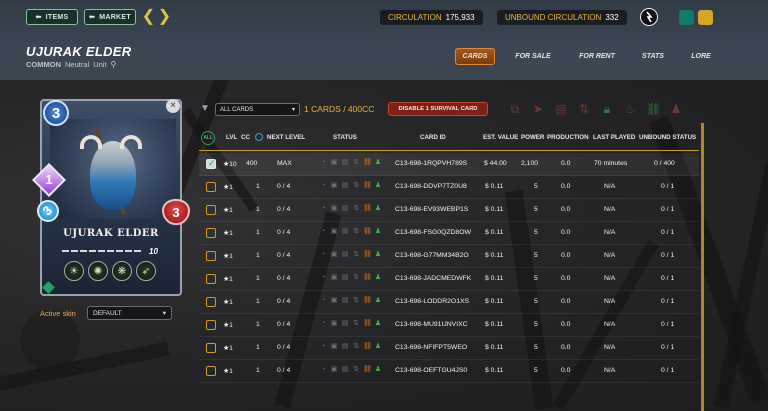  Describe the element at coordinates (630, 109) in the screenshot. I see `burn-icon: ♨` at that location.